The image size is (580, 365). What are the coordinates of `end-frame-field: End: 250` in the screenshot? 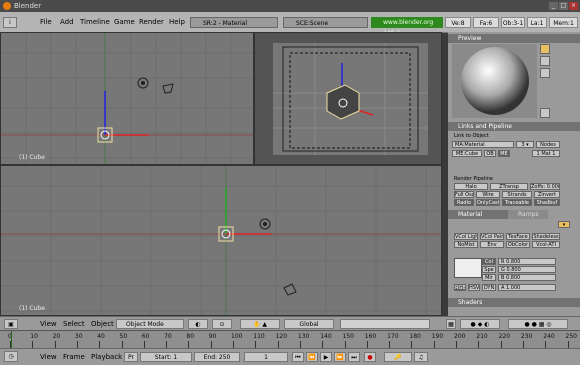 It's located at (217, 357).